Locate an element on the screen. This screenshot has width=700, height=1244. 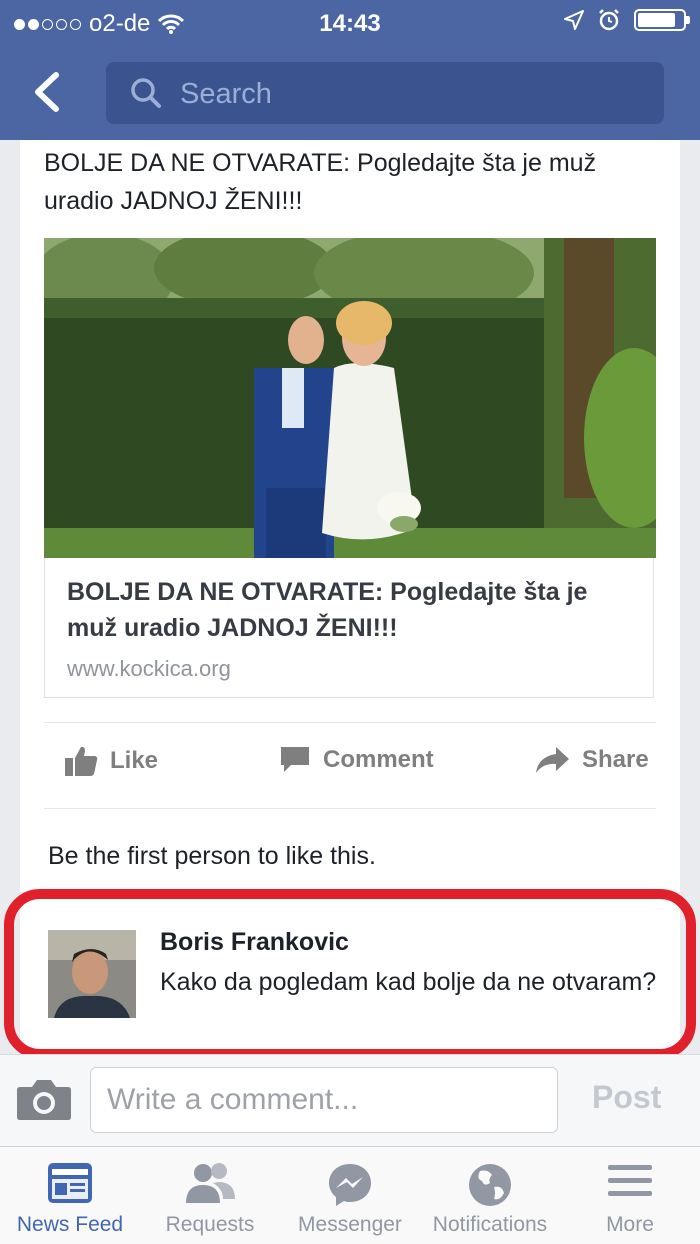
tab-label: Notifications is located at coordinates (490, 1224).